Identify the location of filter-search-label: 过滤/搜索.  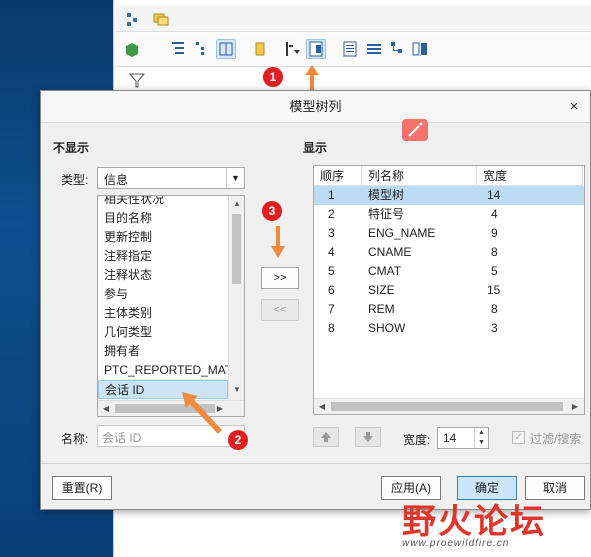
(556, 439).